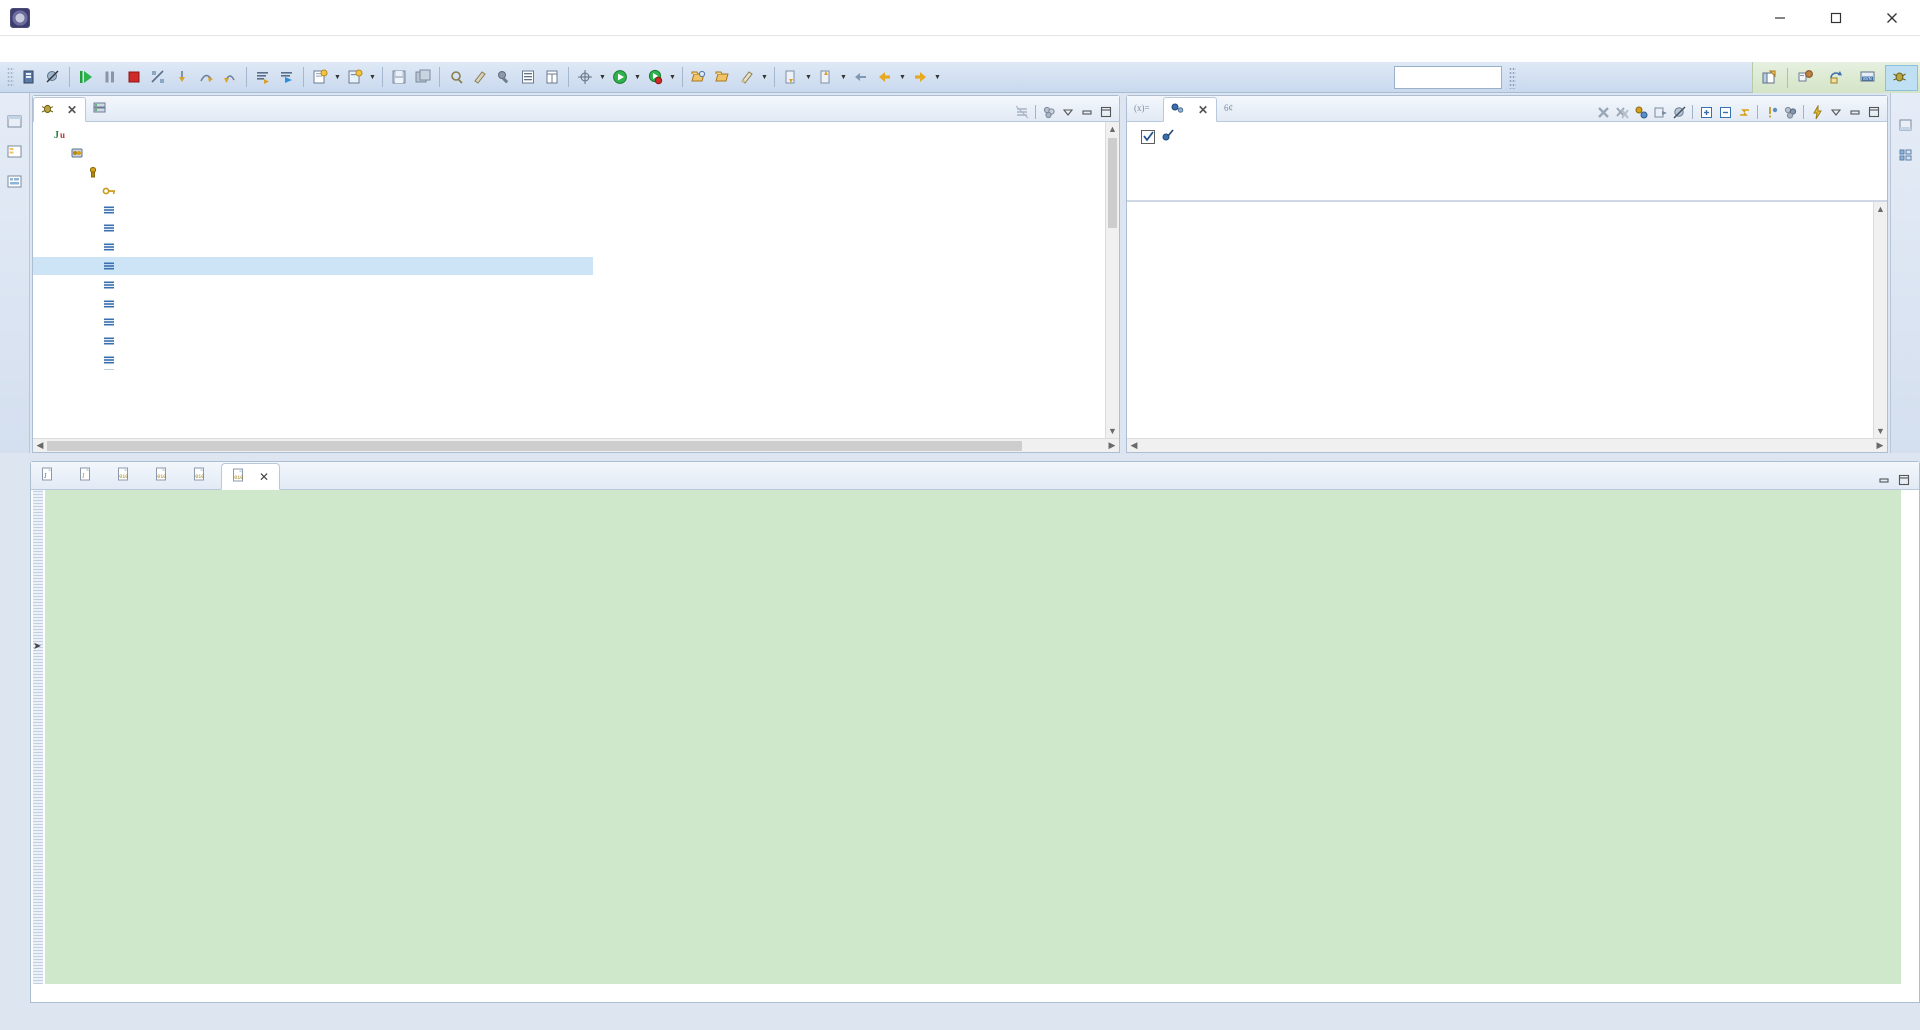 This screenshot has height=1030, width=1920. What do you see at coordinates (251, 476) in the screenshot?
I see `editor-tab-abstractapplicationcontext: 010 ✕` at bounding box center [251, 476].